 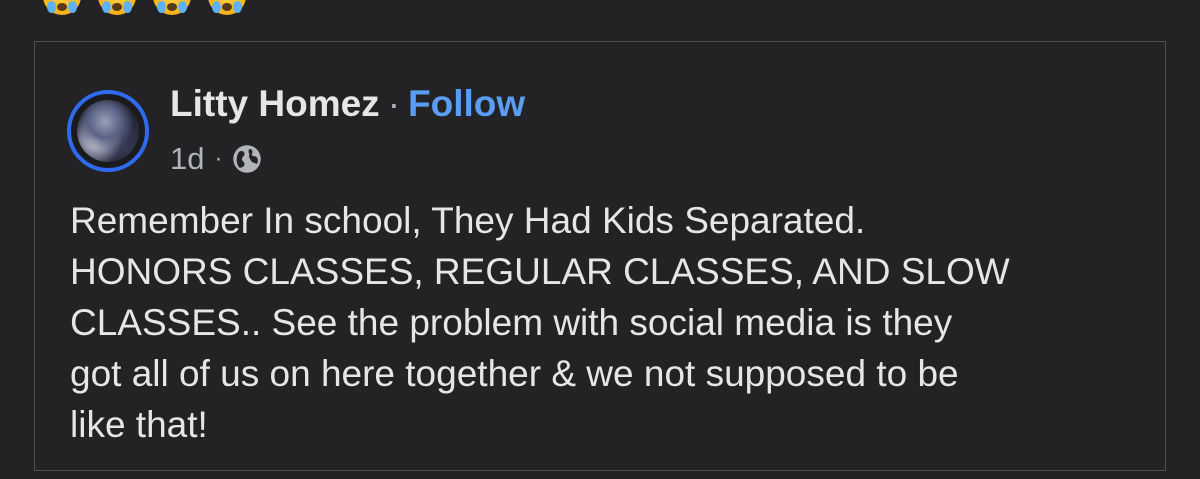 What do you see at coordinates (187, 159) in the screenshot?
I see `post-timestamp: 1d` at bounding box center [187, 159].